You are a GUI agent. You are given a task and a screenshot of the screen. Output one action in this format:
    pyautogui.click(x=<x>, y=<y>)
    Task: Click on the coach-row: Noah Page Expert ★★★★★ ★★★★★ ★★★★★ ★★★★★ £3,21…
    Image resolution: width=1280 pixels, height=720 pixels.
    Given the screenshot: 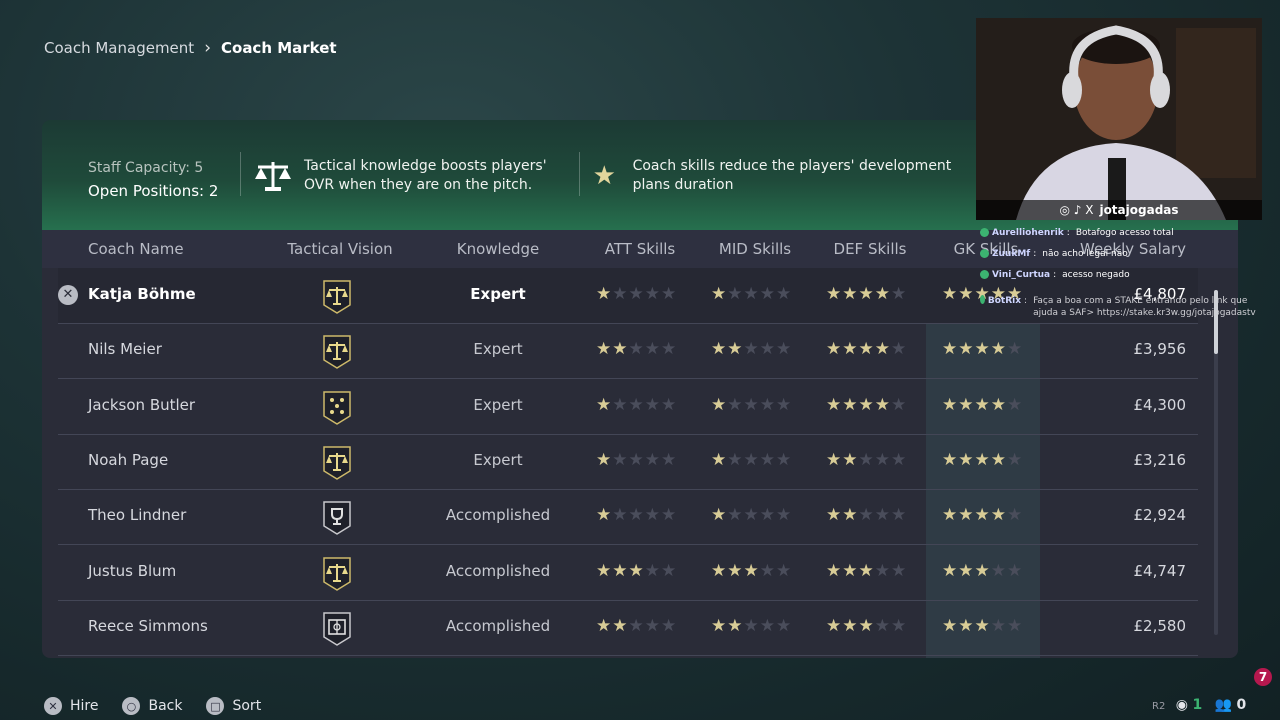 What is the action you would take?
    pyautogui.click(x=628, y=462)
    